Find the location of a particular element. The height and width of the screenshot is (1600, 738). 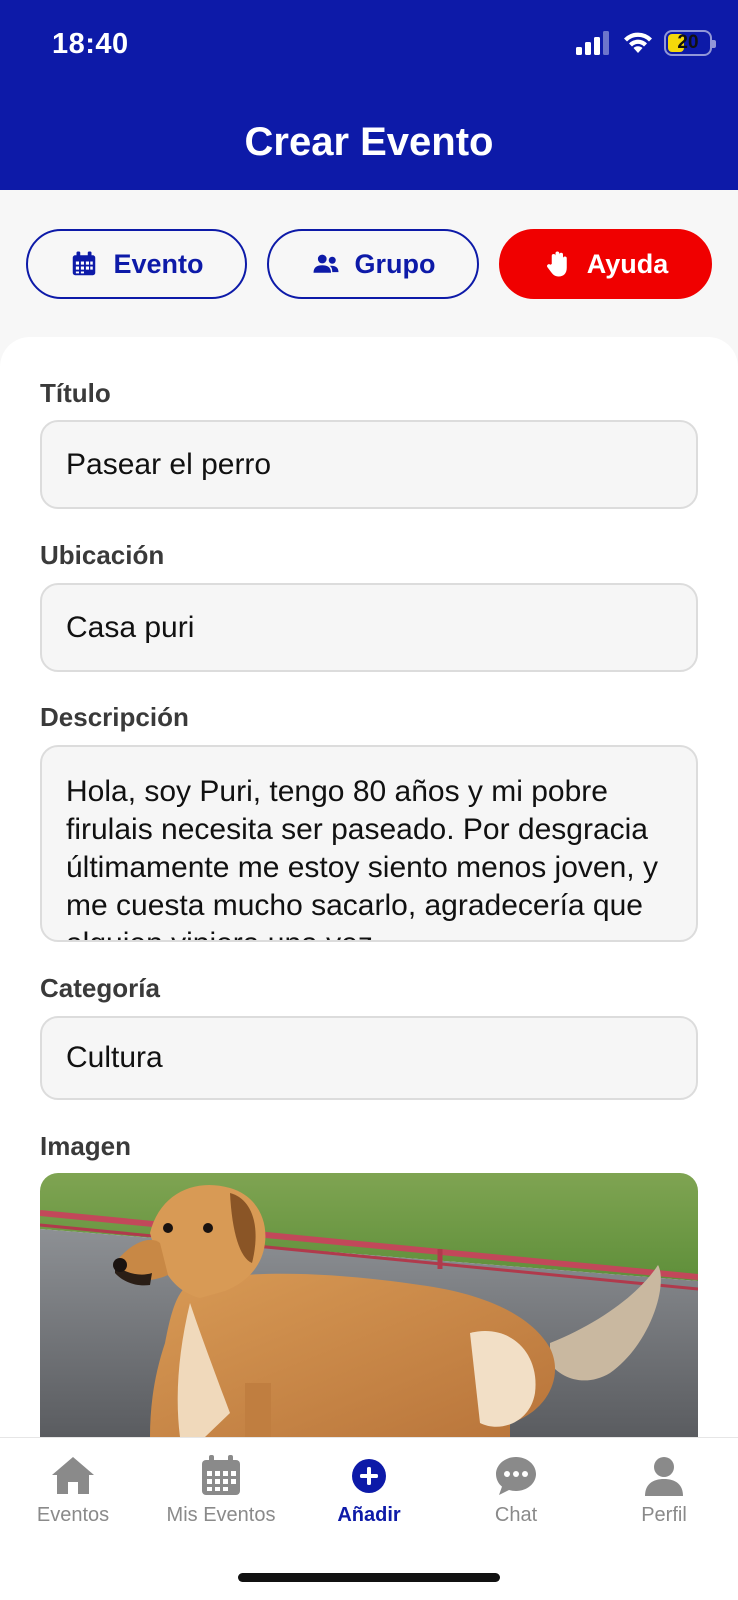

categoria-label: Categoría is located at coordinates (100, 988).